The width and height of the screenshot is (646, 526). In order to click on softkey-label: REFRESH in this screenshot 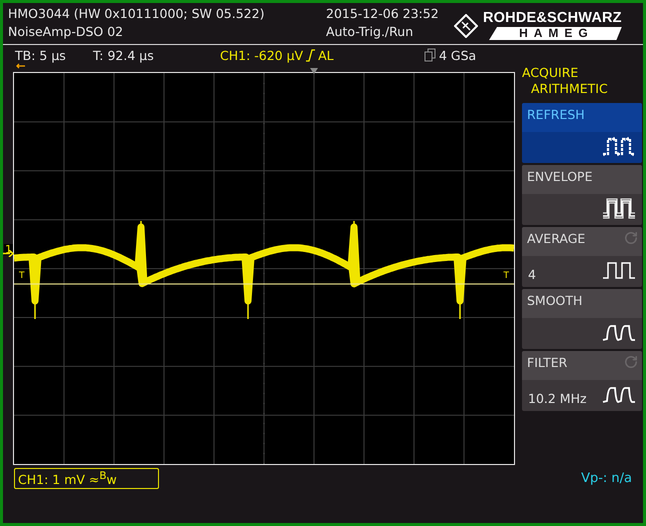, I will do `click(556, 114)`.